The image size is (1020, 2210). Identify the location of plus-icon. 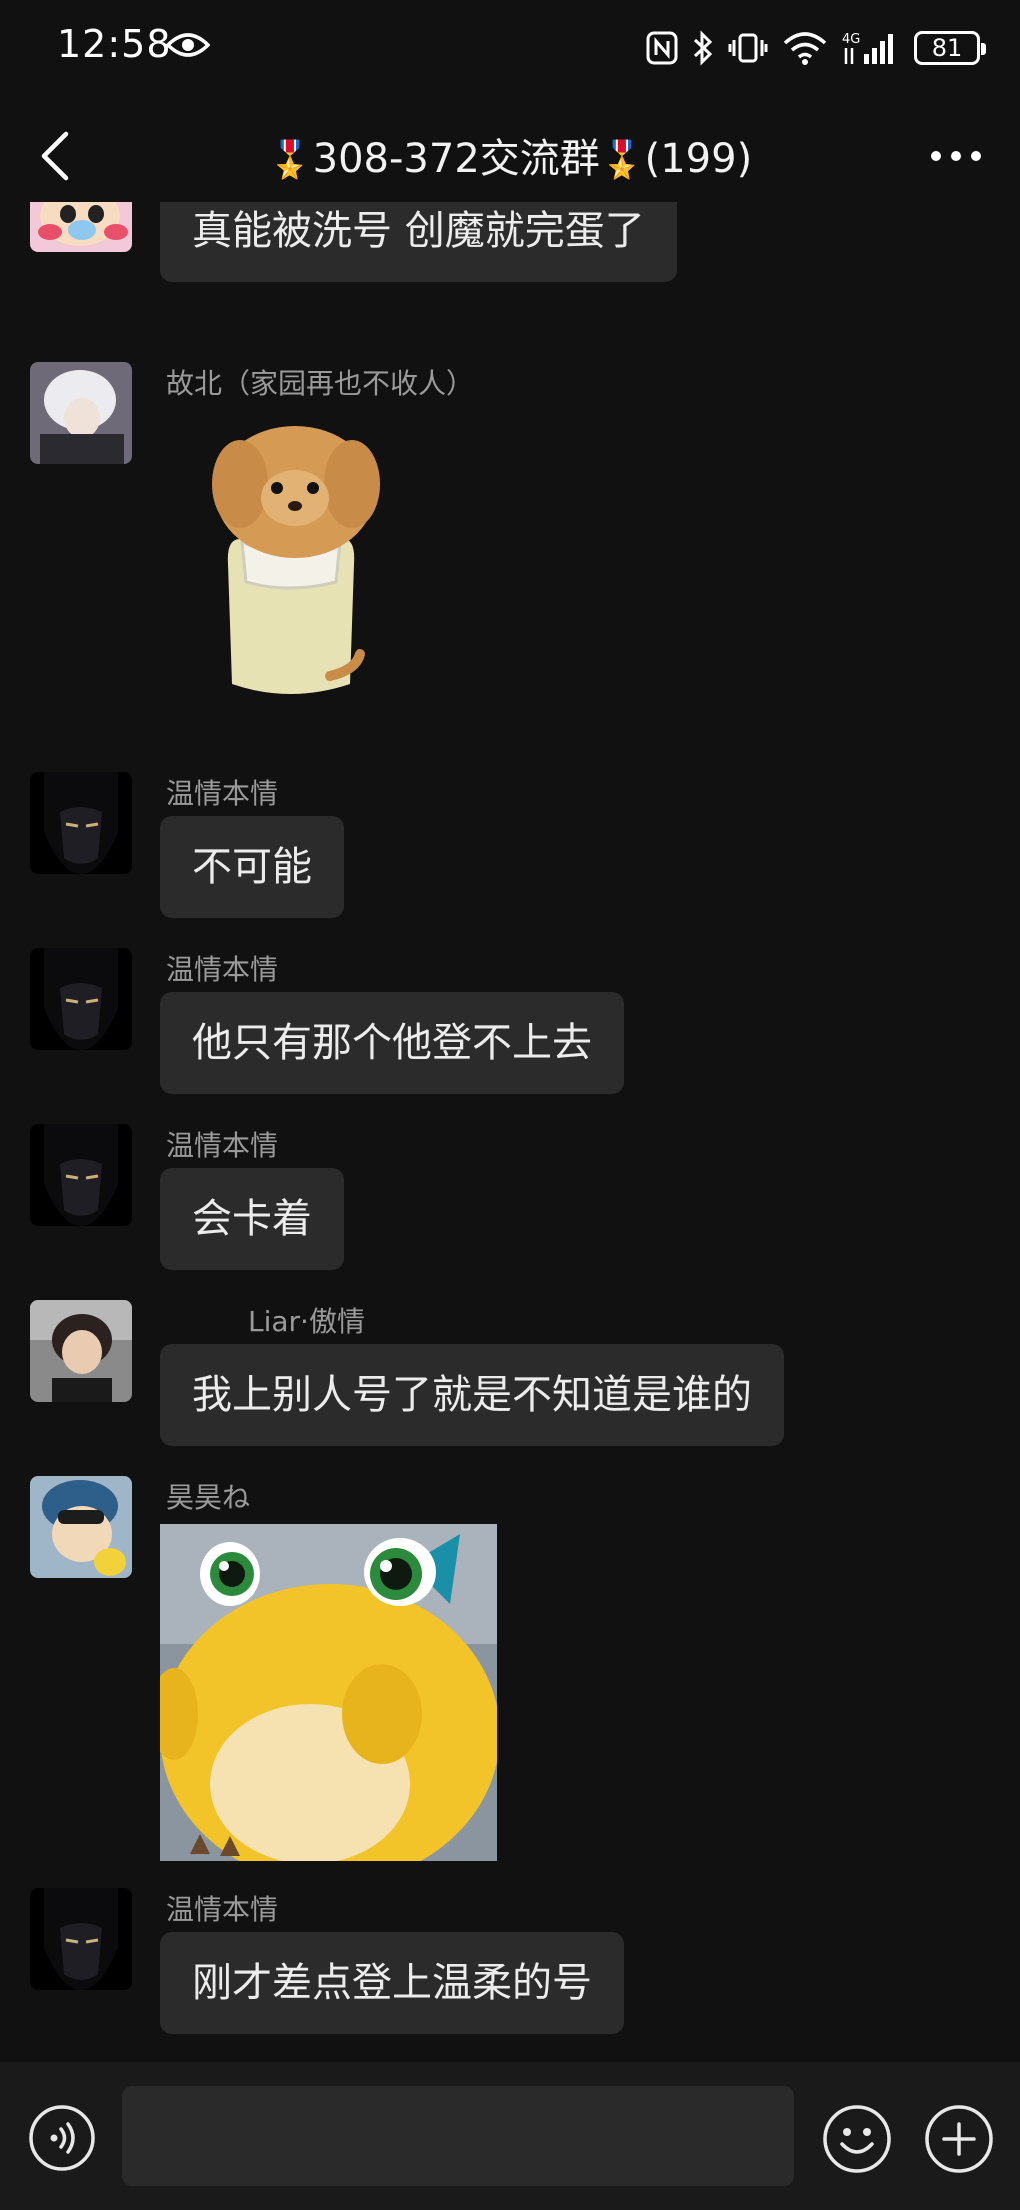
(959, 2139).